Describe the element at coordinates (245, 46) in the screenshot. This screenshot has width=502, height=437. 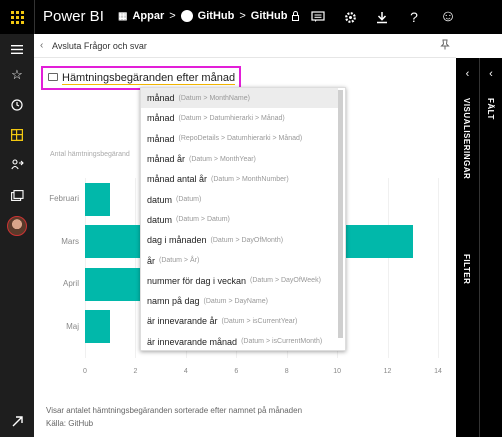
I see `qa-header: ‹ Avsluta Frågor och svar` at that location.